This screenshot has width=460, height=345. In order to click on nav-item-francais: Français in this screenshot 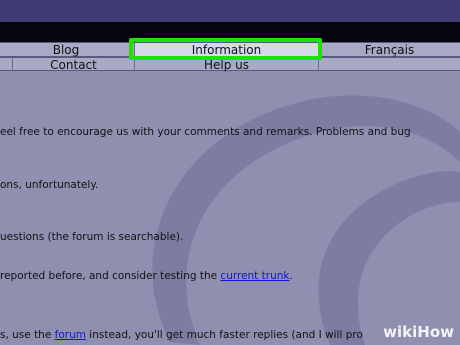, I will do `click(389, 50)`.